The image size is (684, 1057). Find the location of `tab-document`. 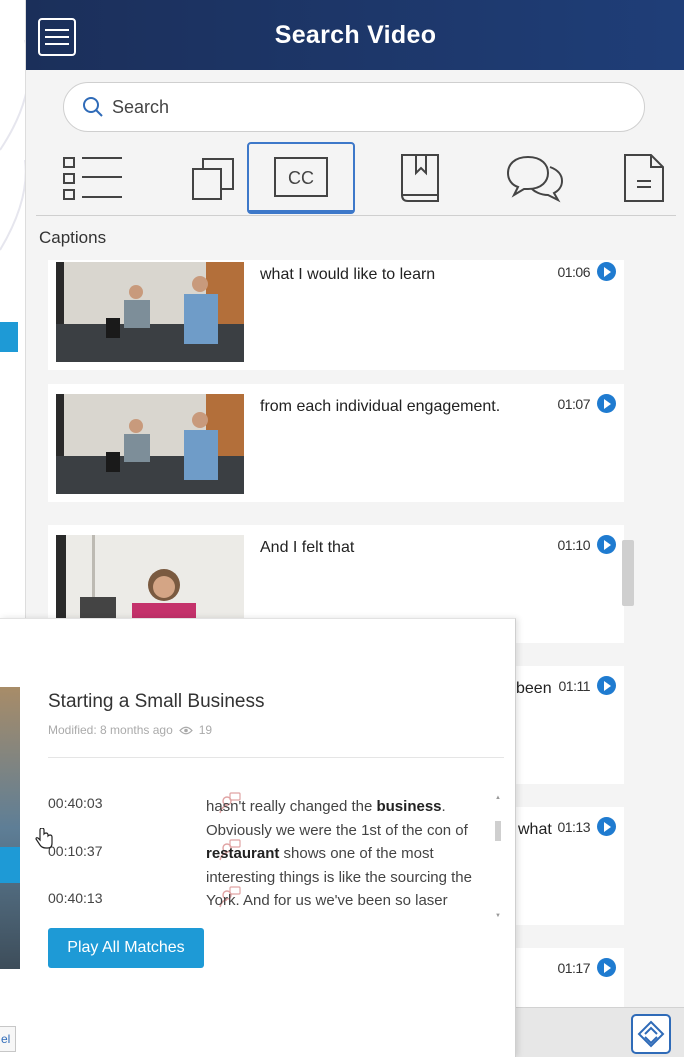

tab-document is located at coordinates (637, 178).